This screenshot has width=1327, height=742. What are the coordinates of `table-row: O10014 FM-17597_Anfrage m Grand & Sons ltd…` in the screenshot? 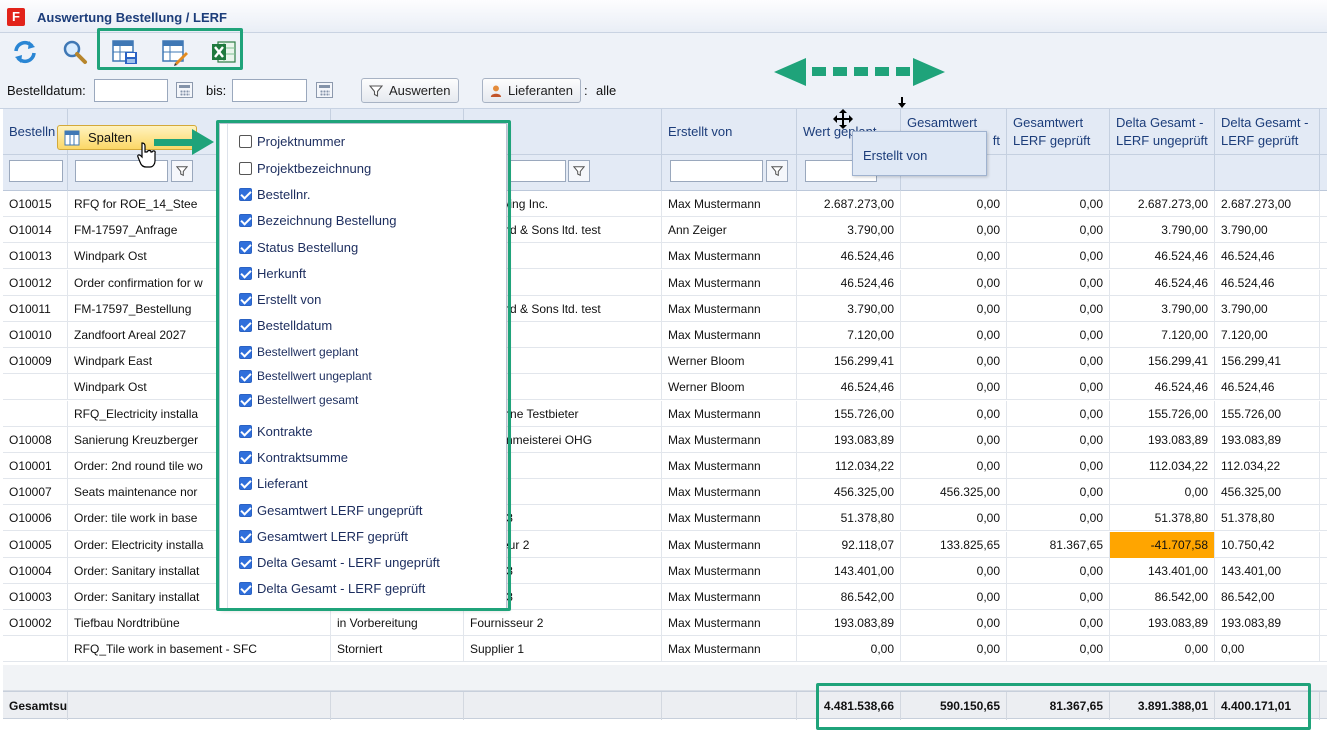 It's located at (665, 230).